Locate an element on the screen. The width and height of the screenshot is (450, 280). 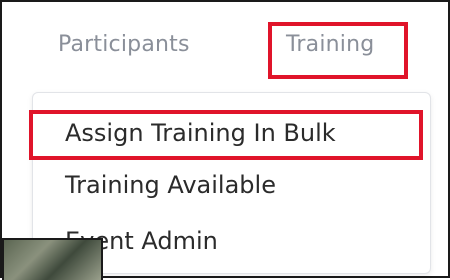
nav-item-training: Training is located at coordinates (330, 44).